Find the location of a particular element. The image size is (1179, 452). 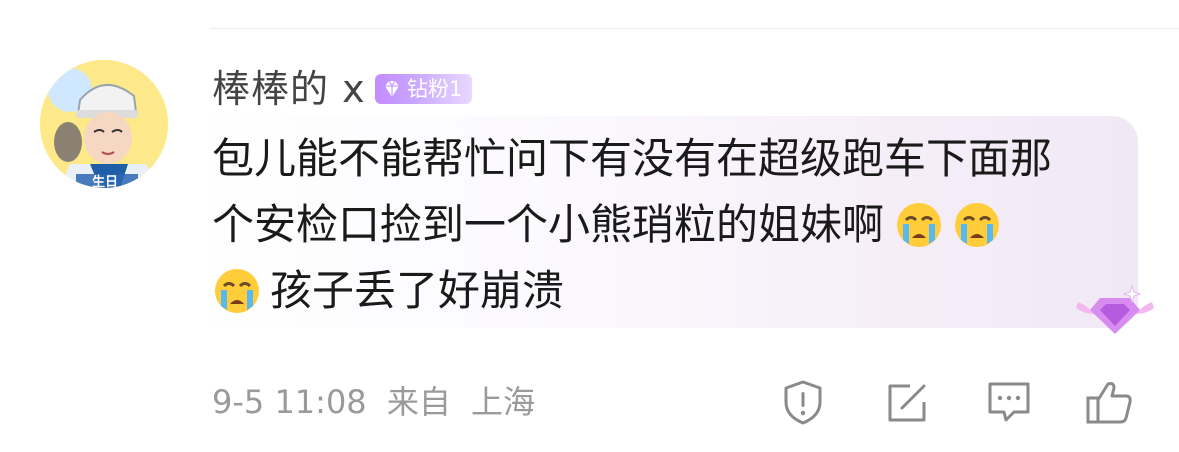

comment-text-3: 孩子丢了好崩溃 is located at coordinates (417, 290).